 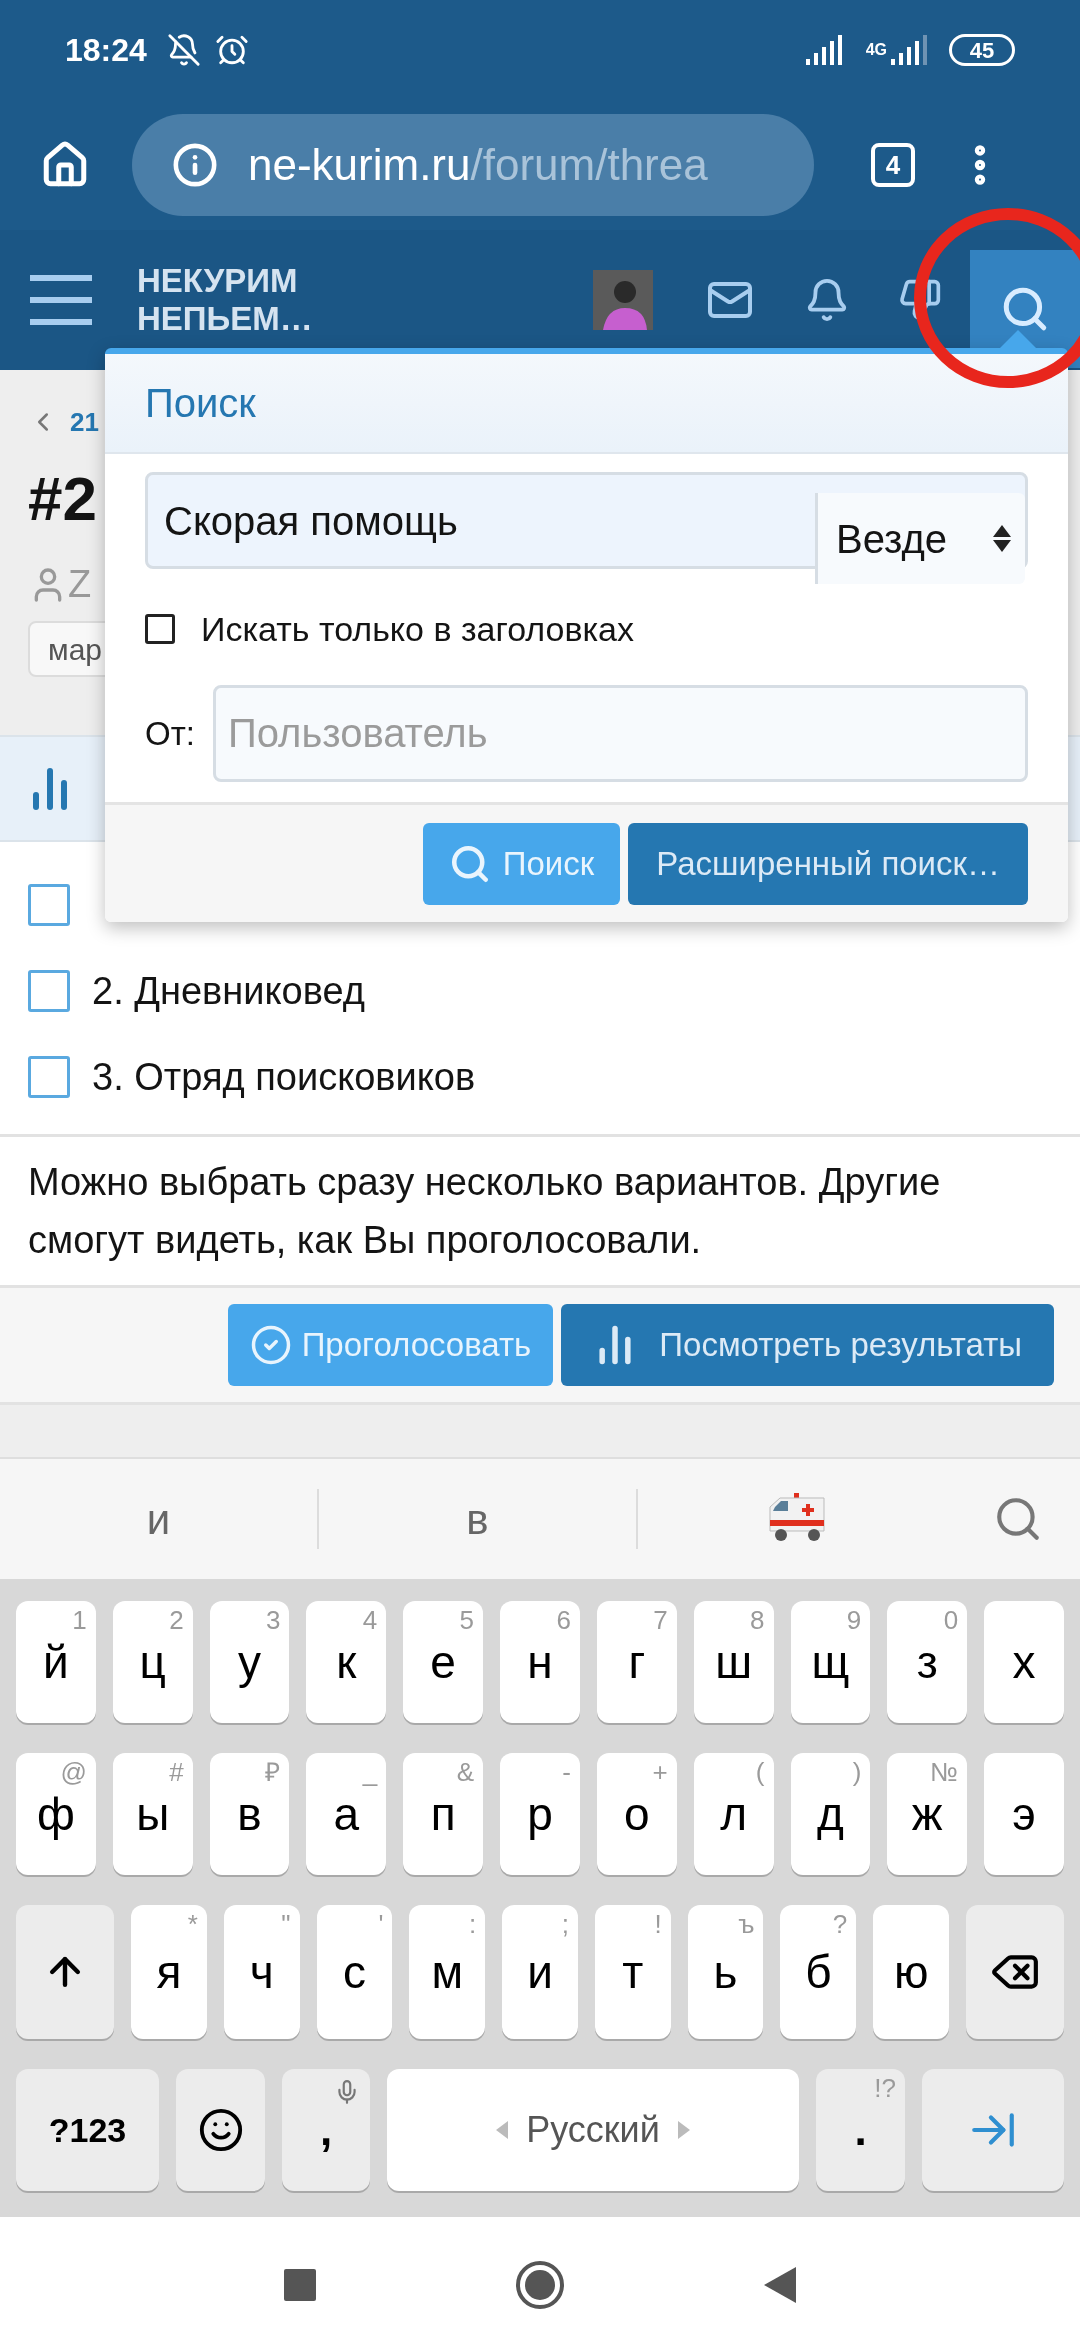 I want to click on key: ю, so click(x=911, y=1972).